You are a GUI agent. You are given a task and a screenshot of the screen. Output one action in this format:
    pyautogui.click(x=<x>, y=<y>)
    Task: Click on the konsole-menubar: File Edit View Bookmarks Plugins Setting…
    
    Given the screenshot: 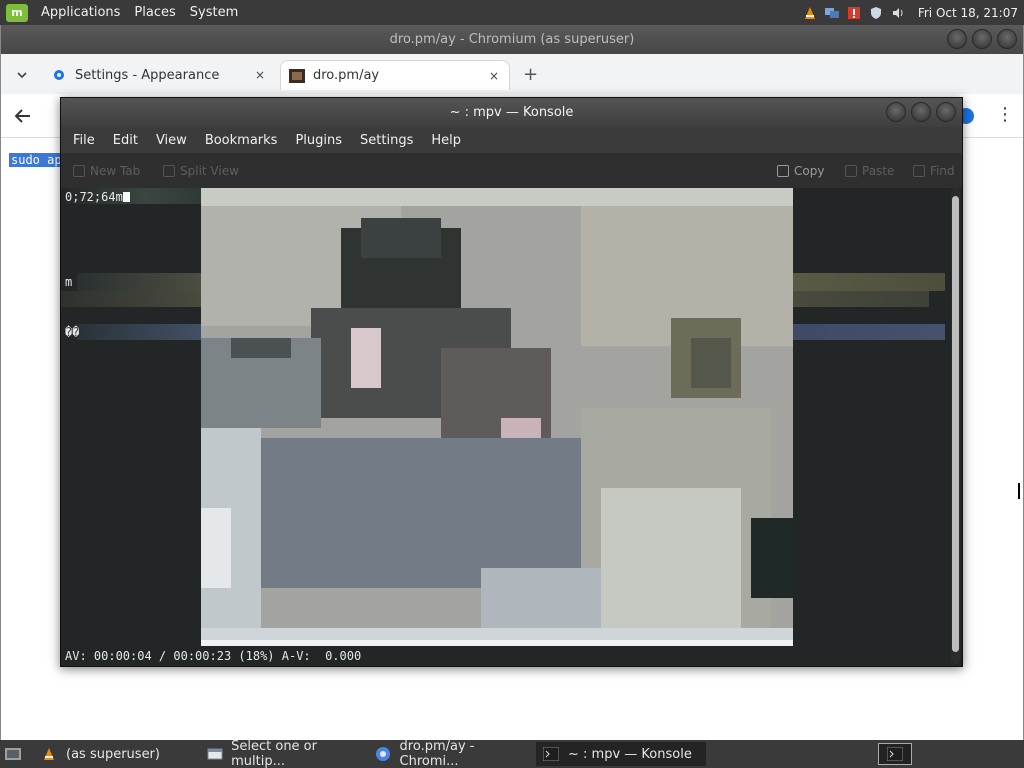 What is the action you would take?
    pyautogui.click(x=511, y=140)
    